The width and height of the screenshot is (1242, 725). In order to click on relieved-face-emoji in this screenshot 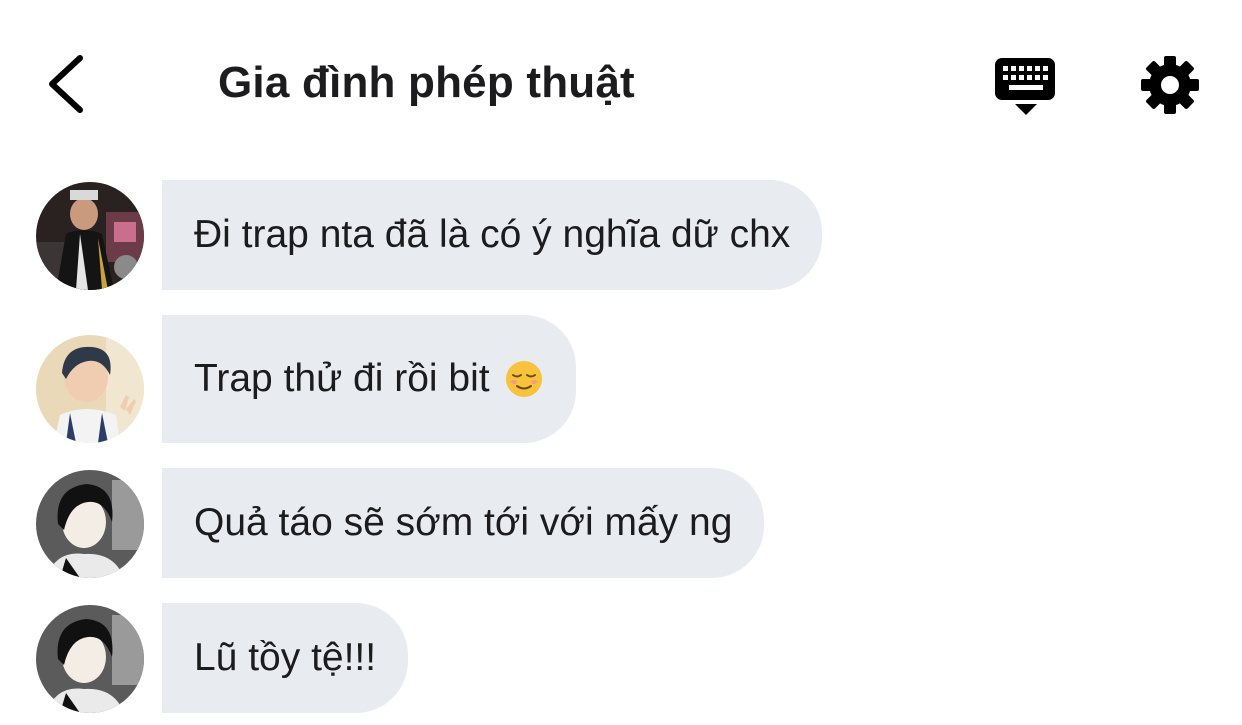, I will do `click(523, 379)`.